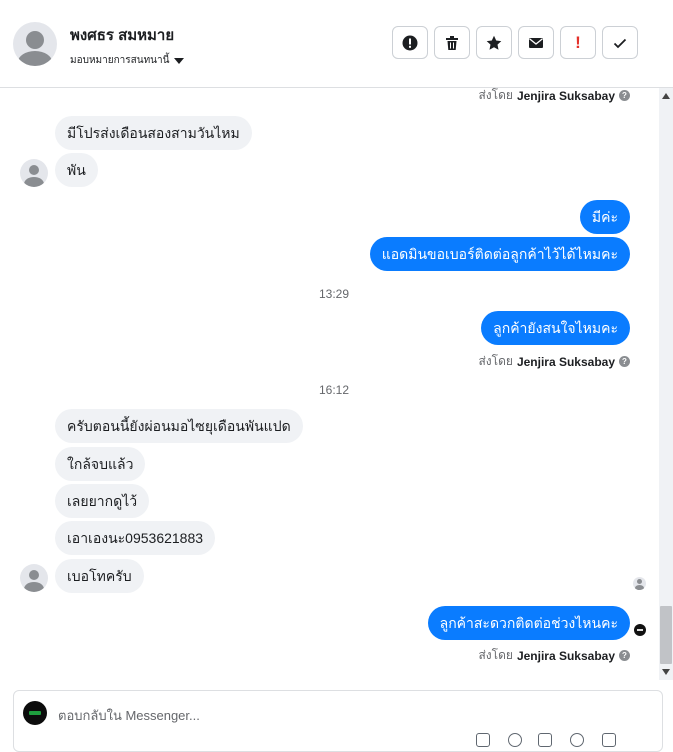 The image size is (673, 752). I want to click on outgoing-message: แอดมินขอเบอร์ติดต่อลูกค้าไว้ได้ไหมคะ, so click(499, 254).